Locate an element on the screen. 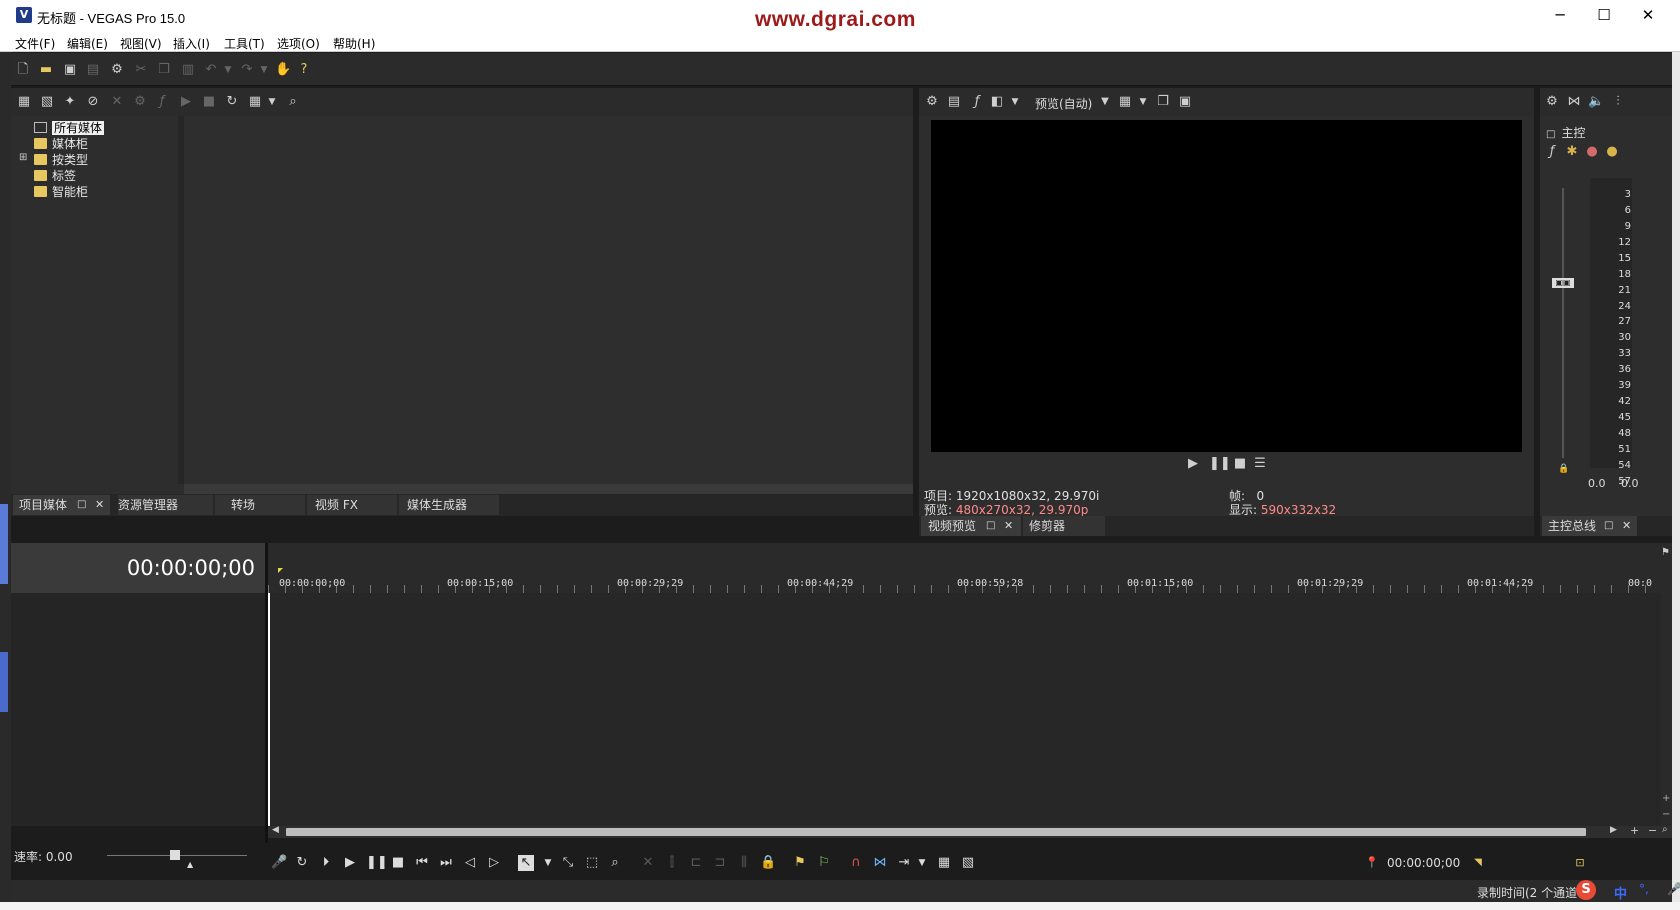 The width and height of the screenshot is (1680, 910). loop-playback-icon: ↻ is located at coordinates (302, 863).